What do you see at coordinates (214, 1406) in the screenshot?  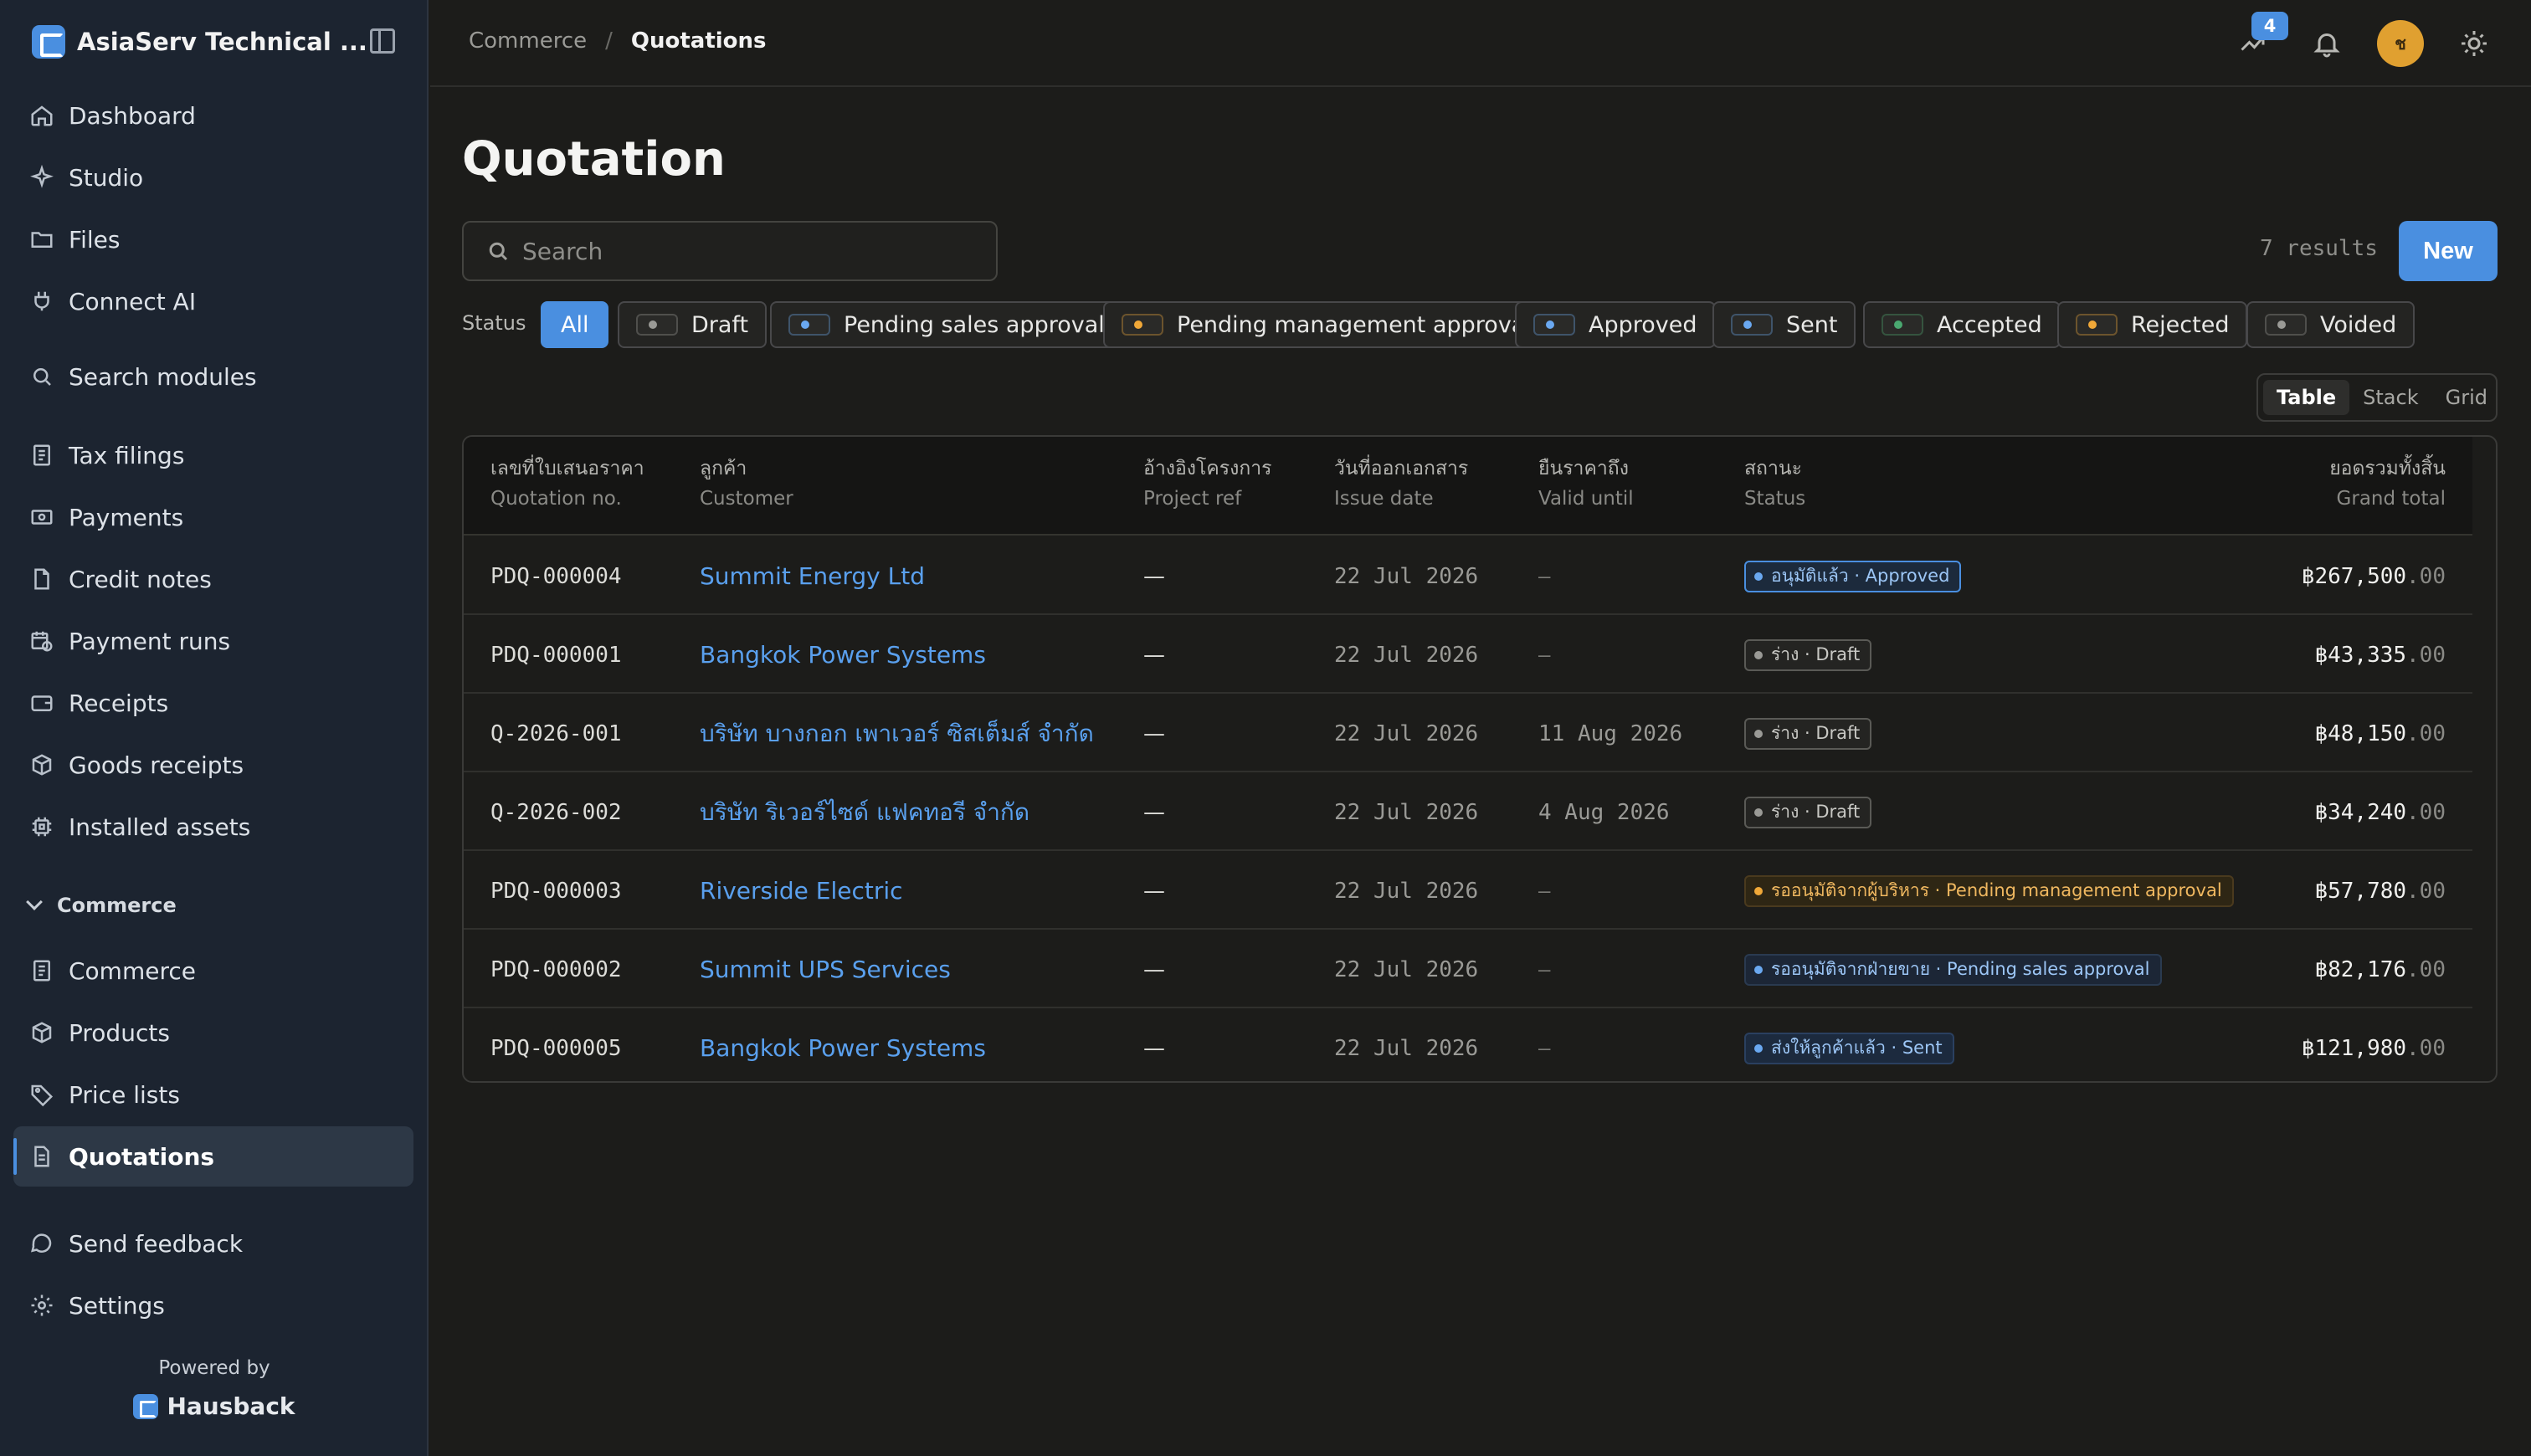 I see `powered-brand: Hausback` at bounding box center [214, 1406].